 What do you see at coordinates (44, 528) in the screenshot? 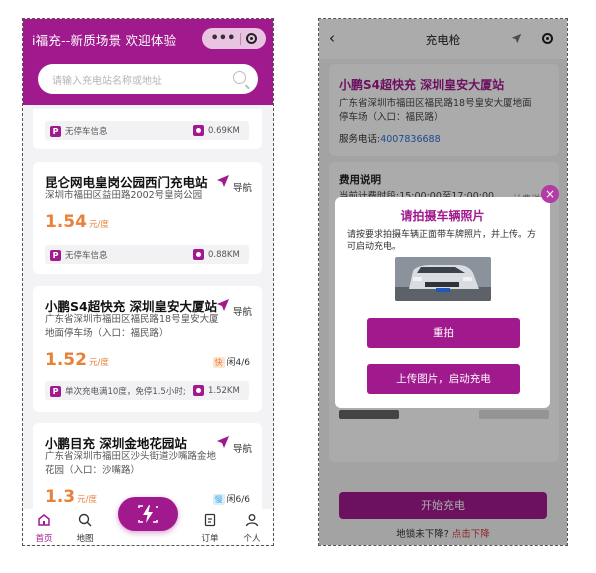
I see `tab-home: 首页` at bounding box center [44, 528].